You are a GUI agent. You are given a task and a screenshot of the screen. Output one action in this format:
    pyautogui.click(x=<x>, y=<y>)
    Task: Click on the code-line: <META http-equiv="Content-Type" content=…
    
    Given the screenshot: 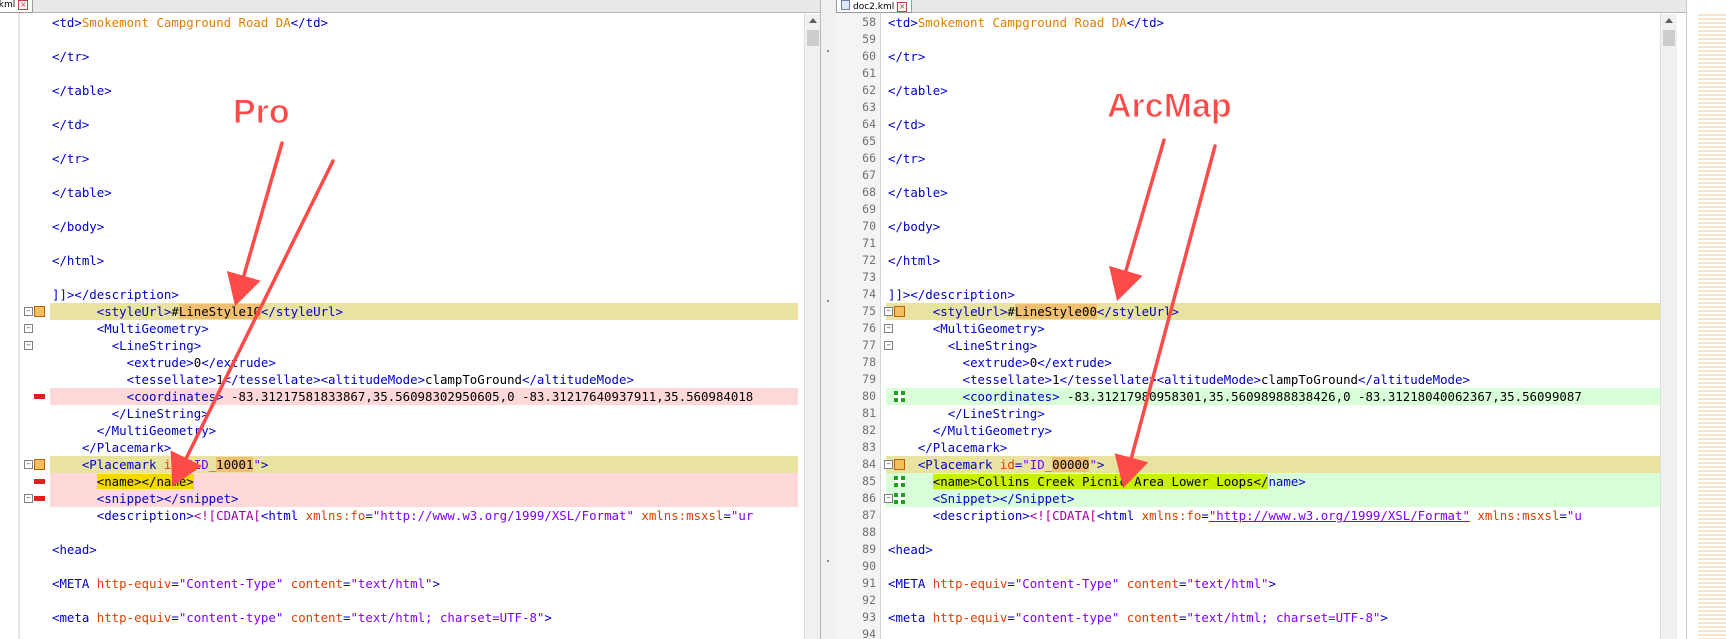 What is the action you would take?
    pyautogui.click(x=410, y=583)
    